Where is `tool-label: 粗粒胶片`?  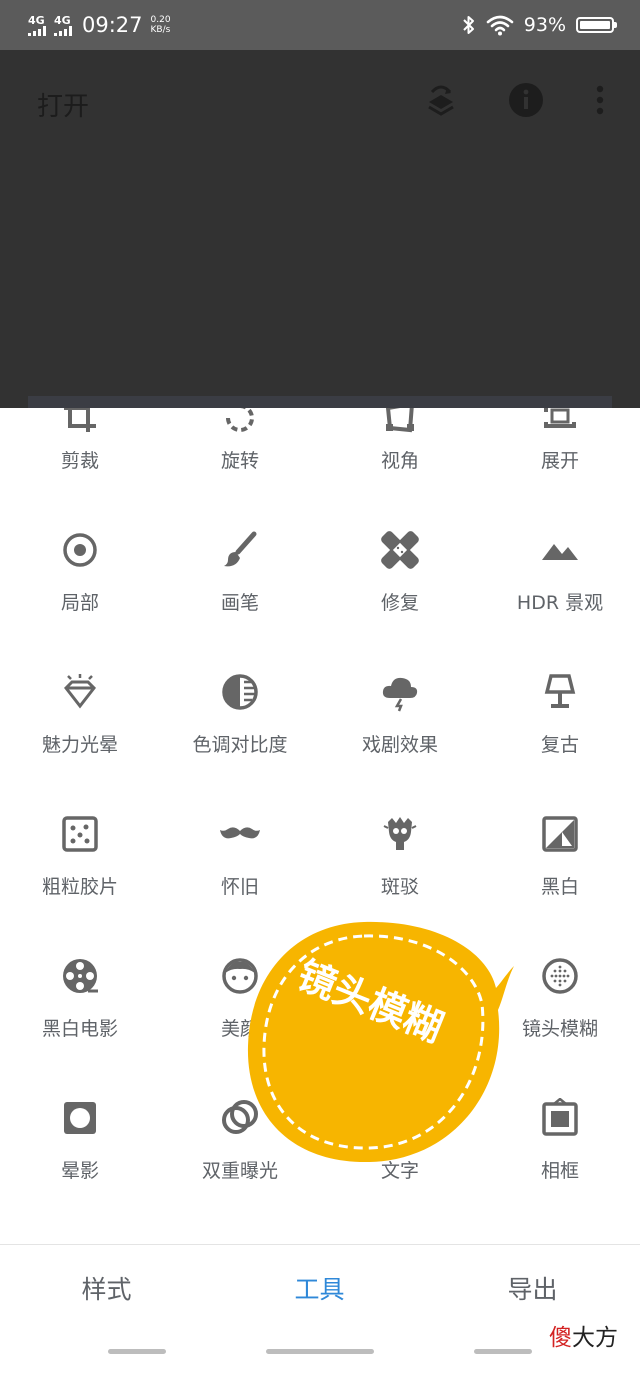 tool-label: 粗粒胶片 is located at coordinates (79, 887).